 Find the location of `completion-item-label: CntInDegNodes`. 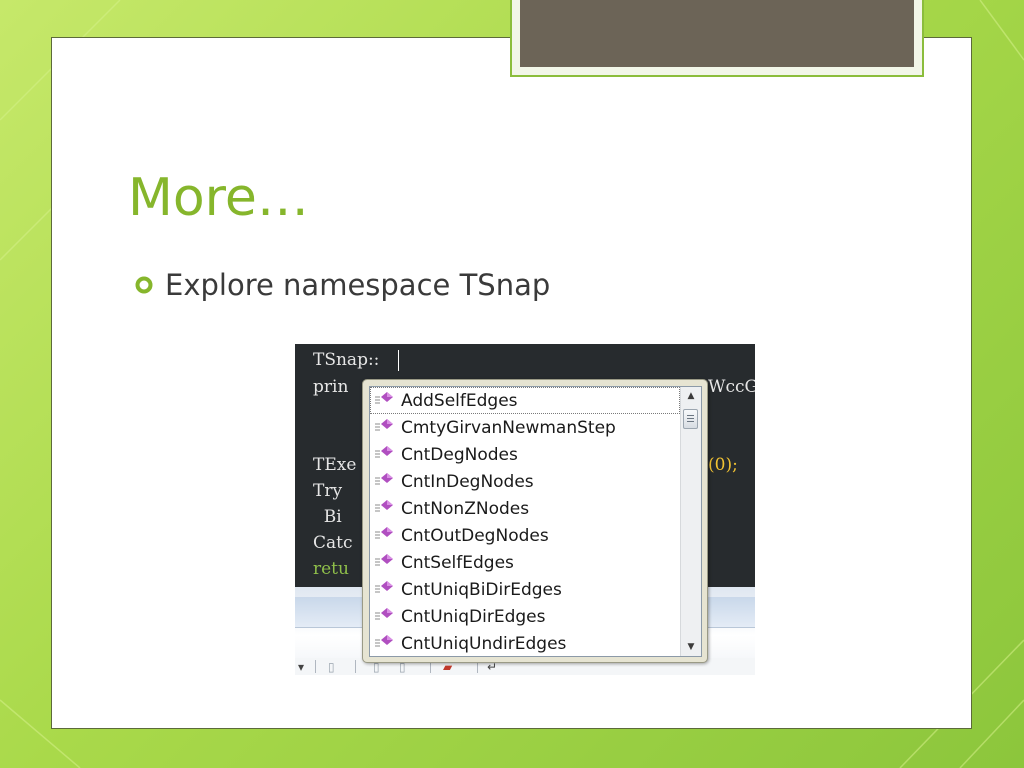

completion-item-label: CntInDegNodes is located at coordinates (467, 481).